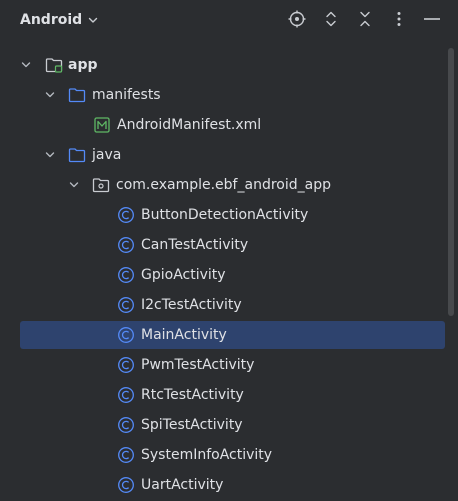  Describe the element at coordinates (189, 125) in the screenshot. I see `tree-label-manifest-file: AndroidManifest.xml` at that location.